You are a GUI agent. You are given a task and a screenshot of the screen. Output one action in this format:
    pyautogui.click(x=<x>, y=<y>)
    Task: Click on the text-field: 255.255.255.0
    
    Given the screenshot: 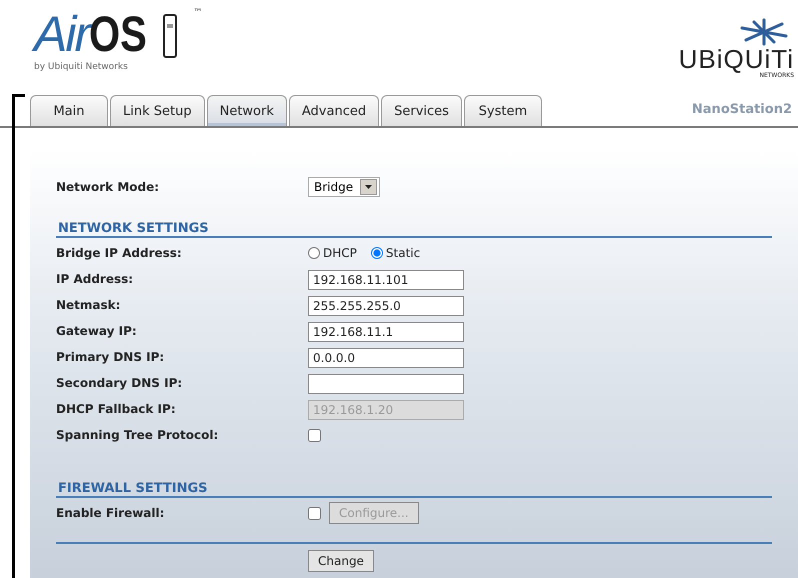 What is the action you would take?
    pyautogui.click(x=386, y=306)
    